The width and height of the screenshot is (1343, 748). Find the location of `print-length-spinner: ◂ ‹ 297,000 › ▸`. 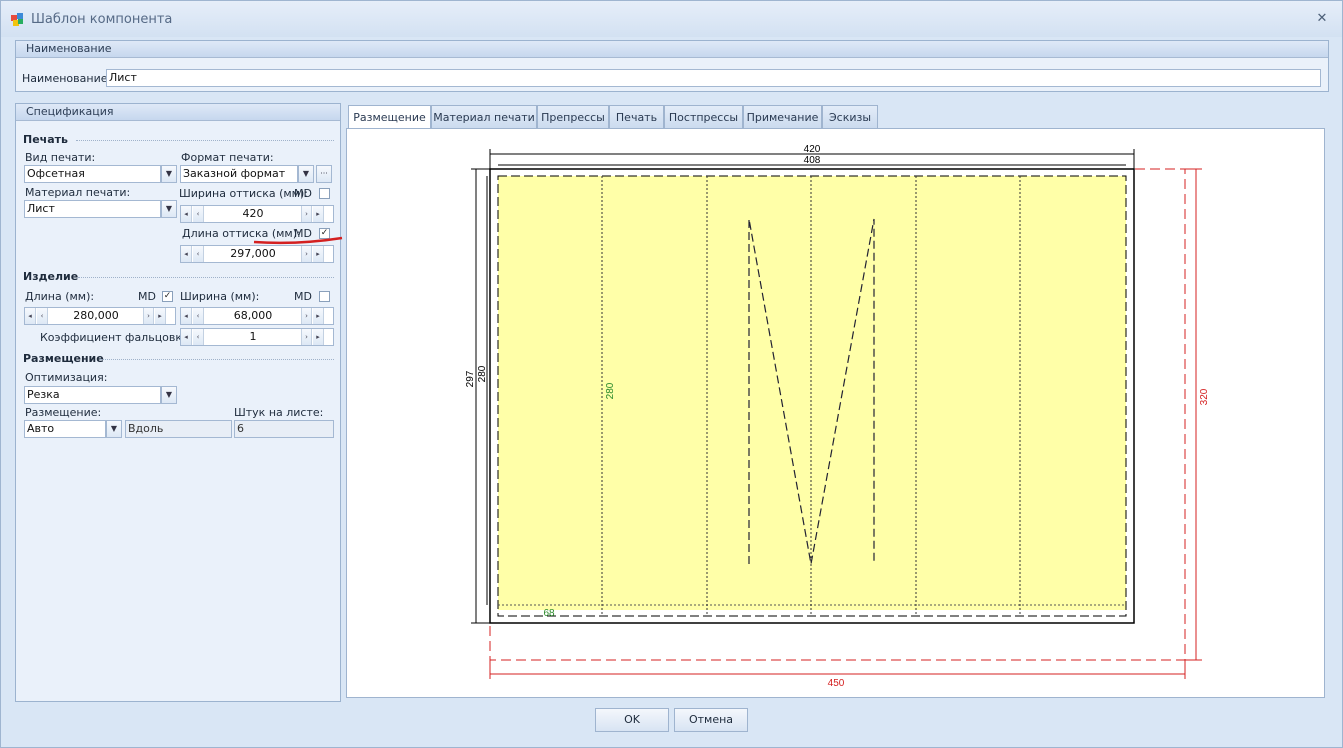

print-length-spinner: ◂ ‹ 297,000 › ▸ is located at coordinates (257, 254).